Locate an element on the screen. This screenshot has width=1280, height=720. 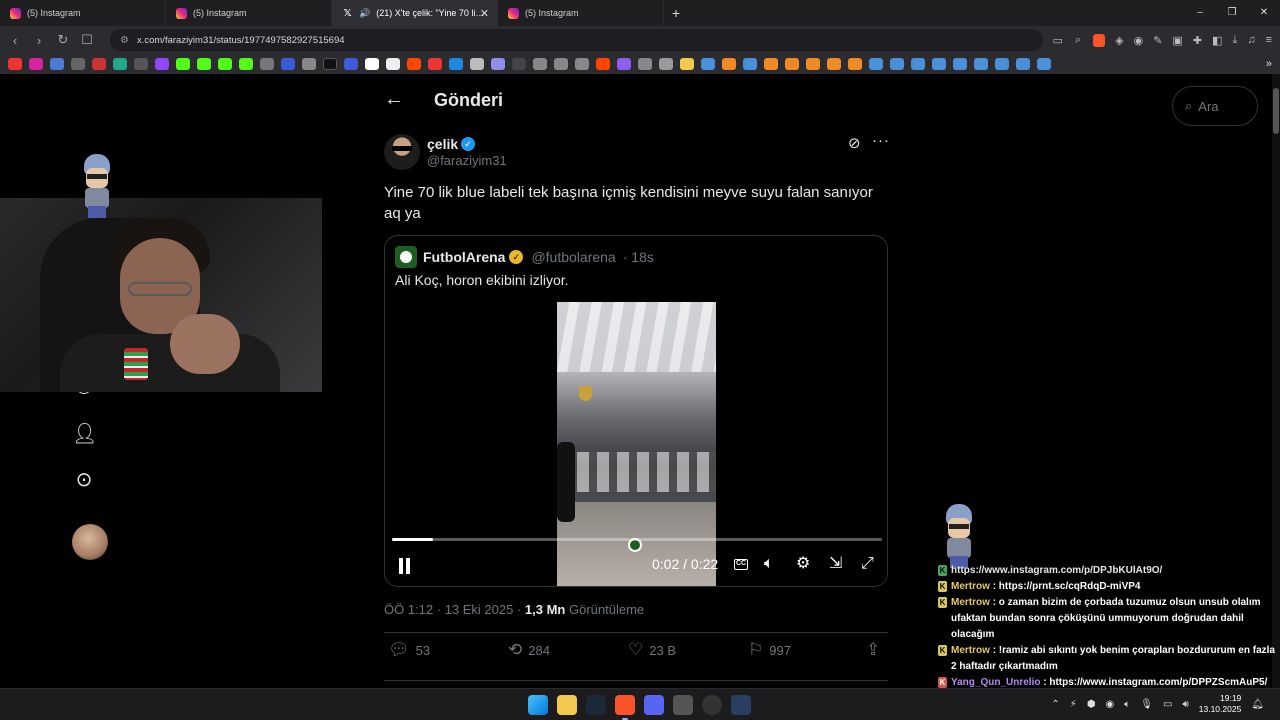
quoted-author-handle: @futbolarena is located at coordinates (573, 257).